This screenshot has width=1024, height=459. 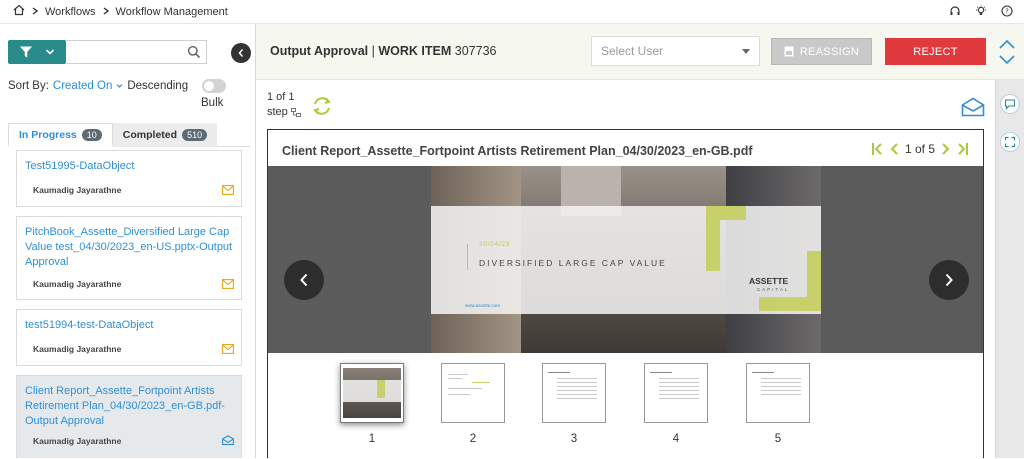 I want to click on sort-label: Sort By:, so click(x=28, y=86).